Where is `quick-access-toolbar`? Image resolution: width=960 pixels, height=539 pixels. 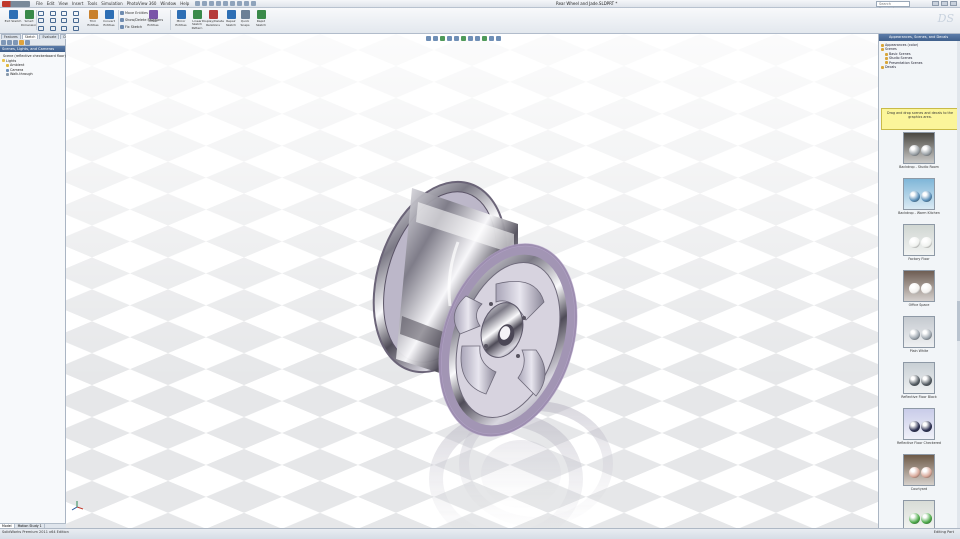 quick-access-toolbar is located at coordinates (226, 3).